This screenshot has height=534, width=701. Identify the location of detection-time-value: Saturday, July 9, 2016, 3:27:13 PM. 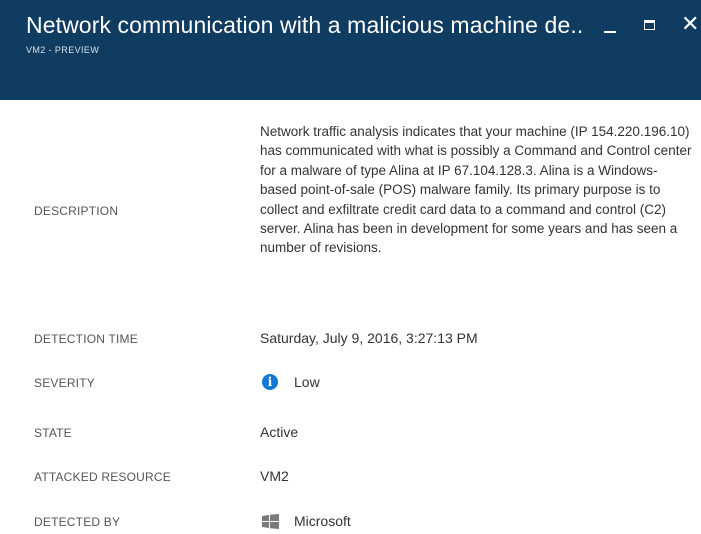
(369, 338).